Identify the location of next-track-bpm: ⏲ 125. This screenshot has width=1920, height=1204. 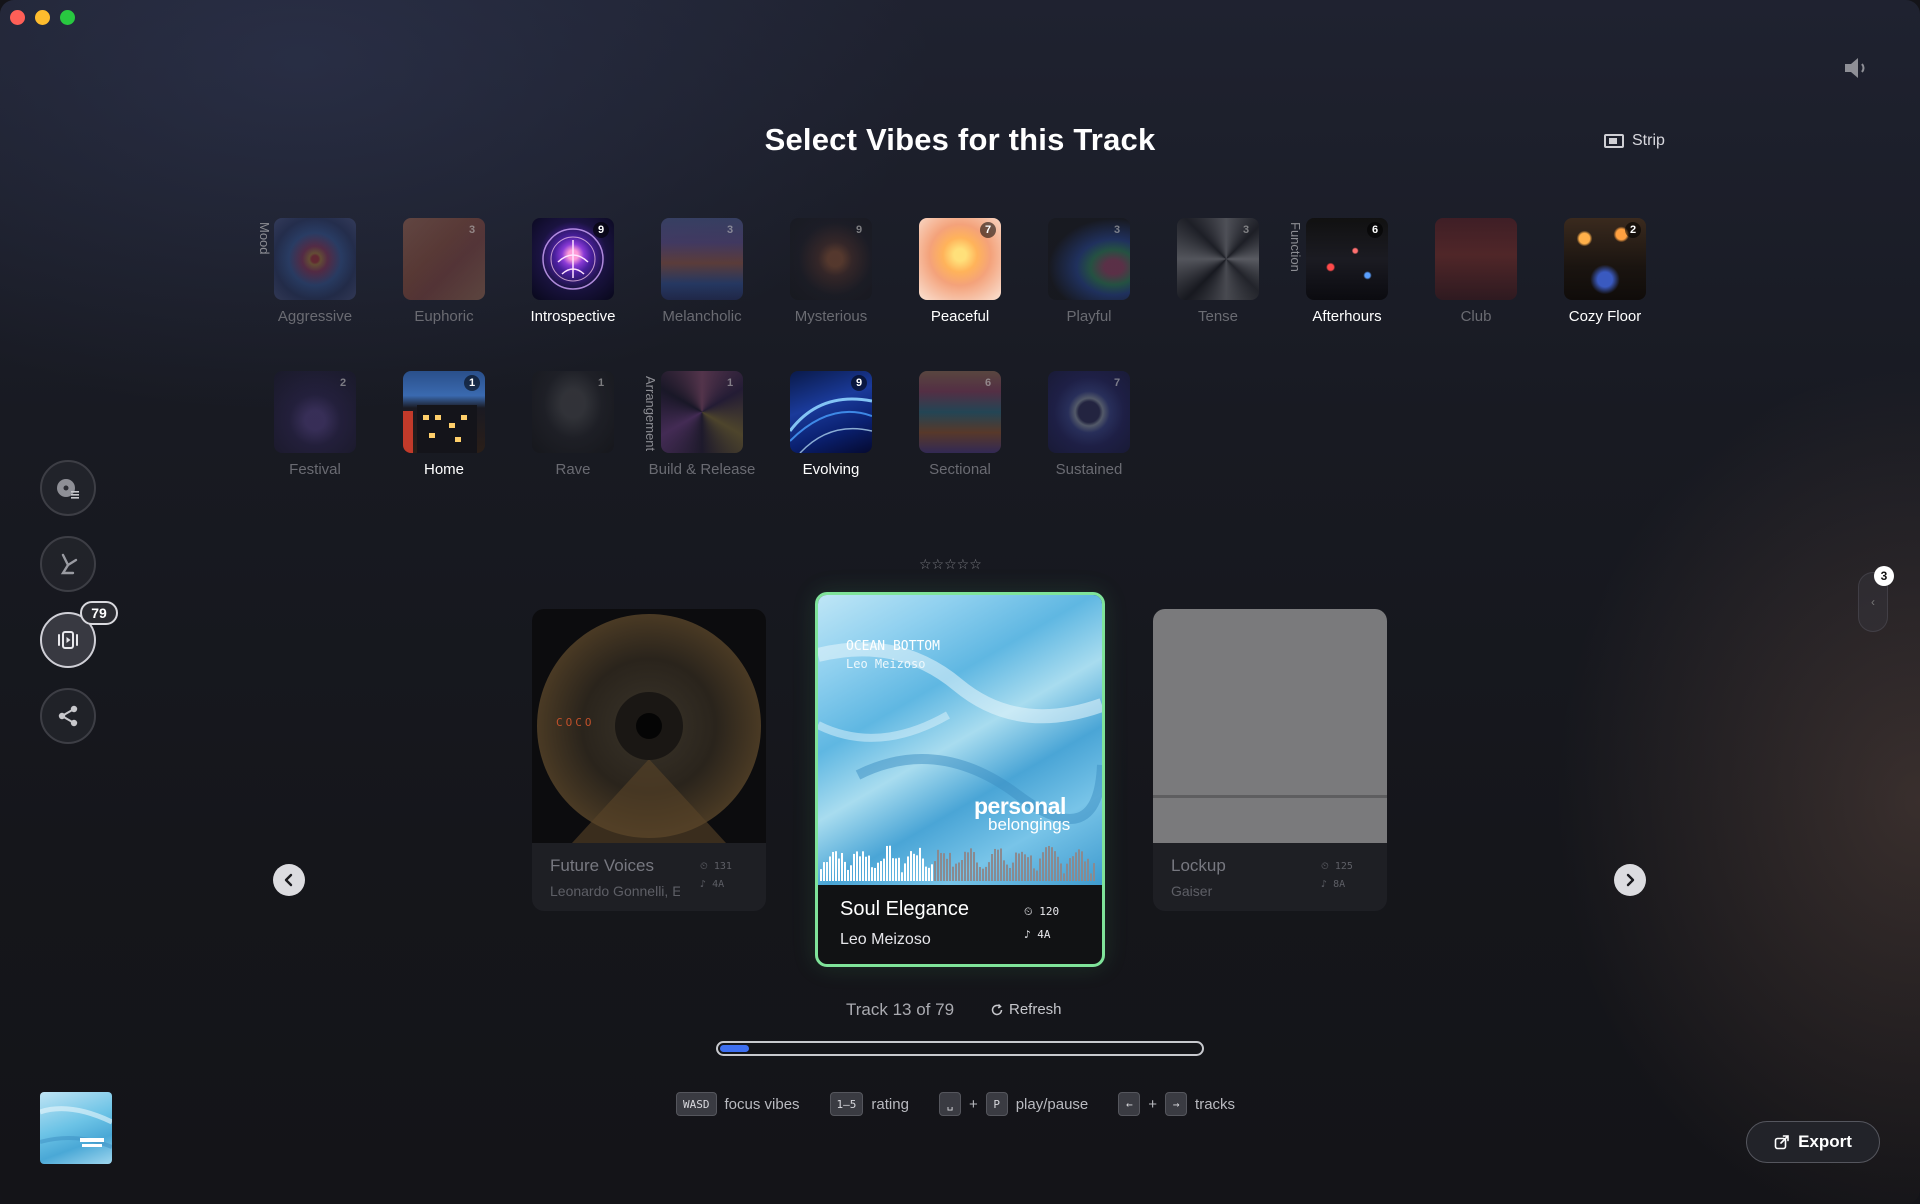
(1337, 866).